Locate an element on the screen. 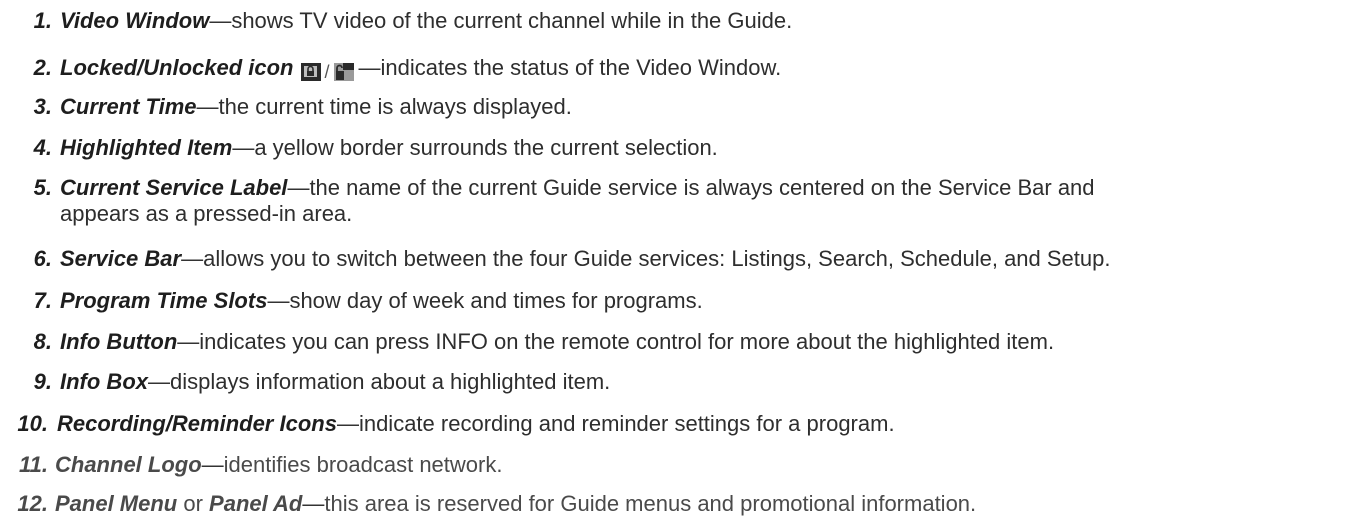  item-number: 6. is located at coordinates (42, 258).